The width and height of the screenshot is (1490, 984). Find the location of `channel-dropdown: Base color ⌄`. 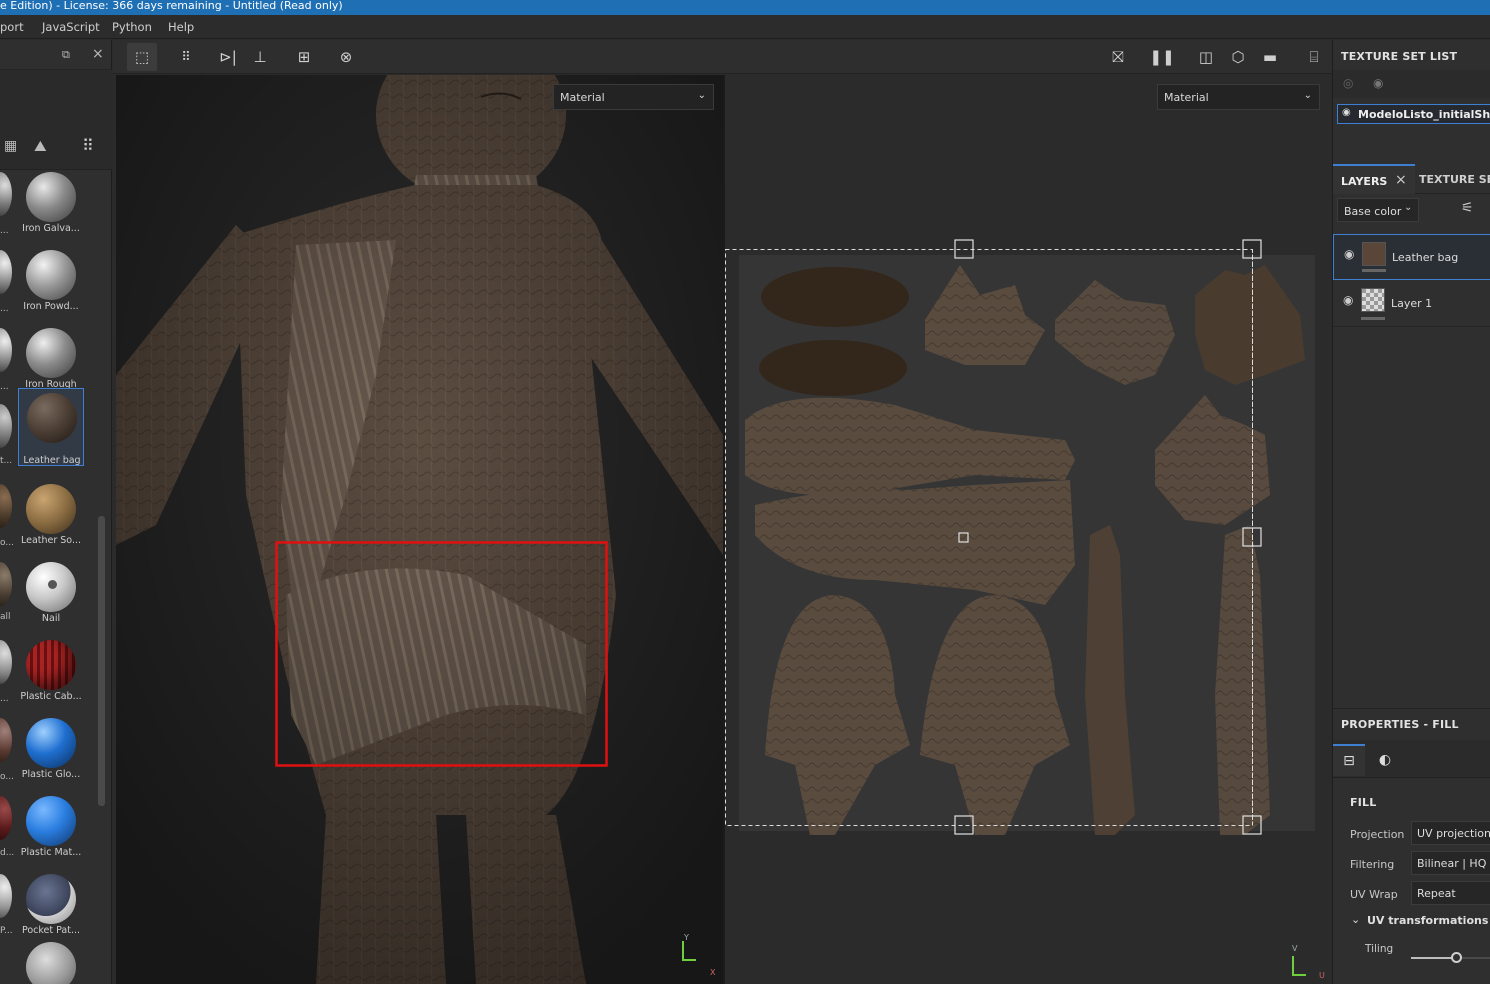

channel-dropdown: Base color ⌄ is located at coordinates (1378, 210).